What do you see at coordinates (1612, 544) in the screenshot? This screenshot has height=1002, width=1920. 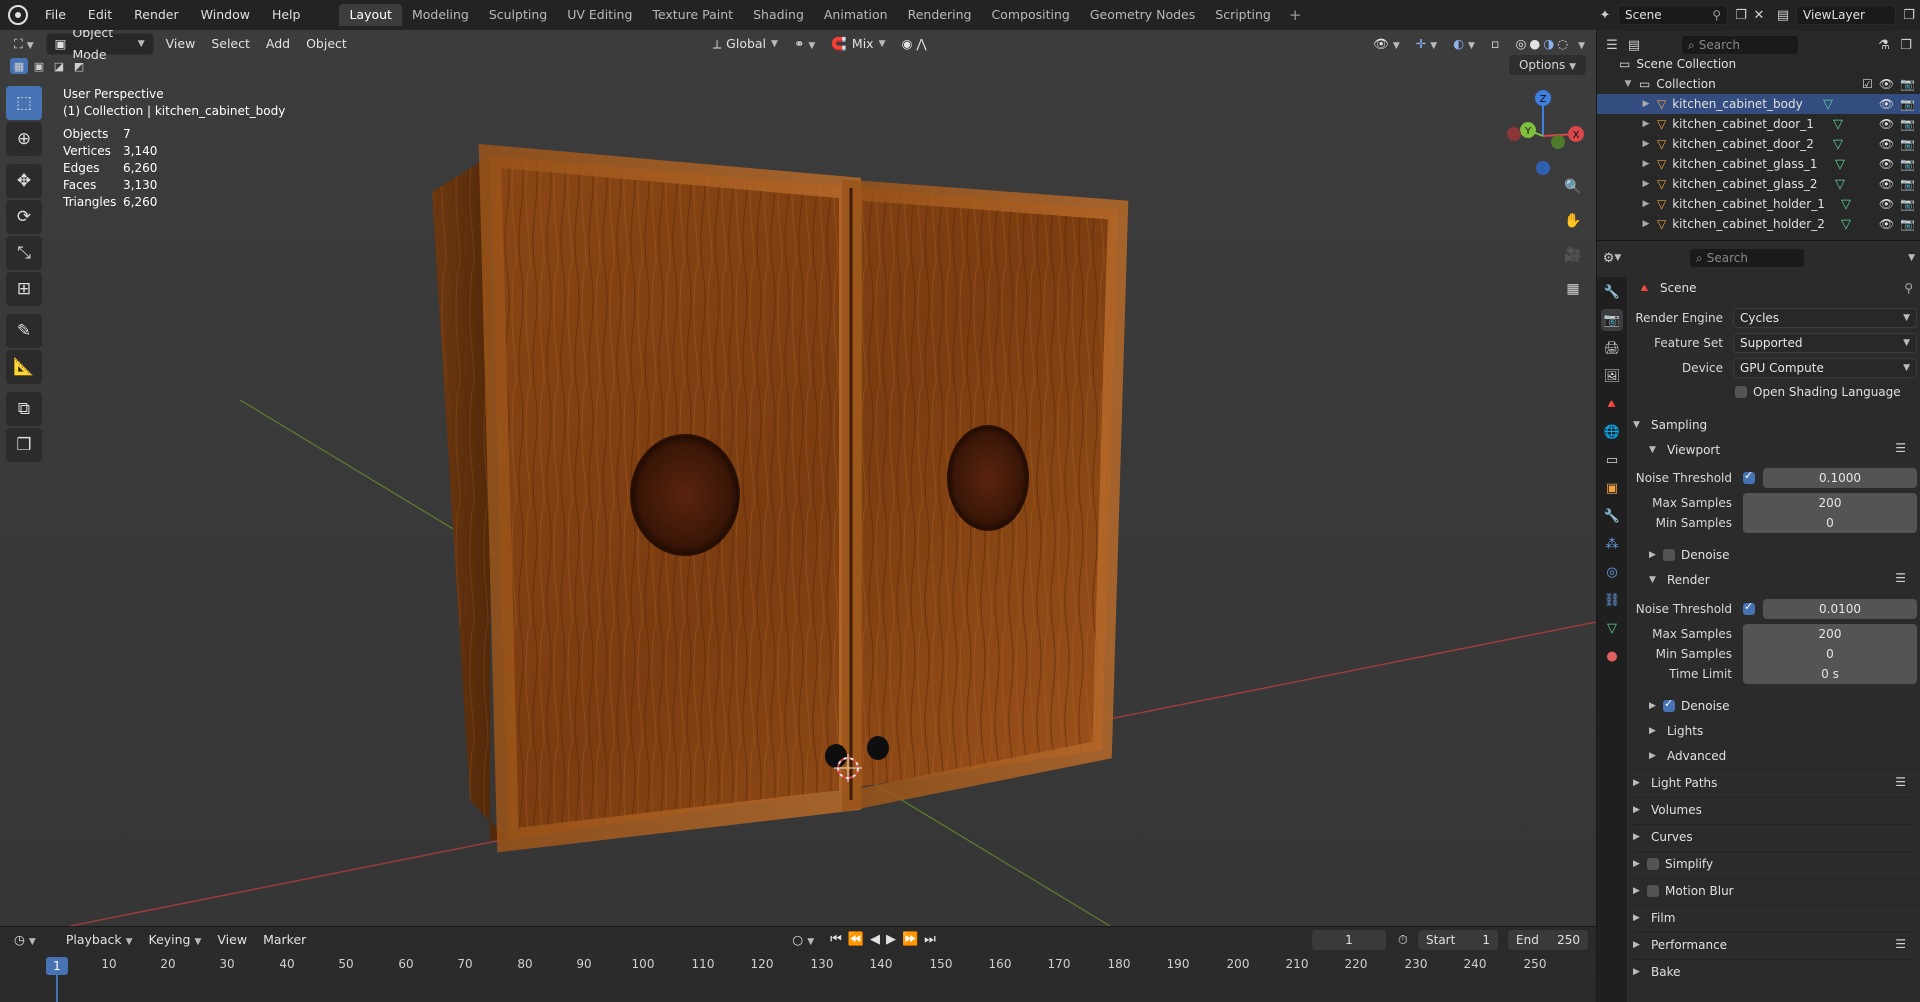 I see `particles-tab-icon: ⁂` at bounding box center [1612, 544].